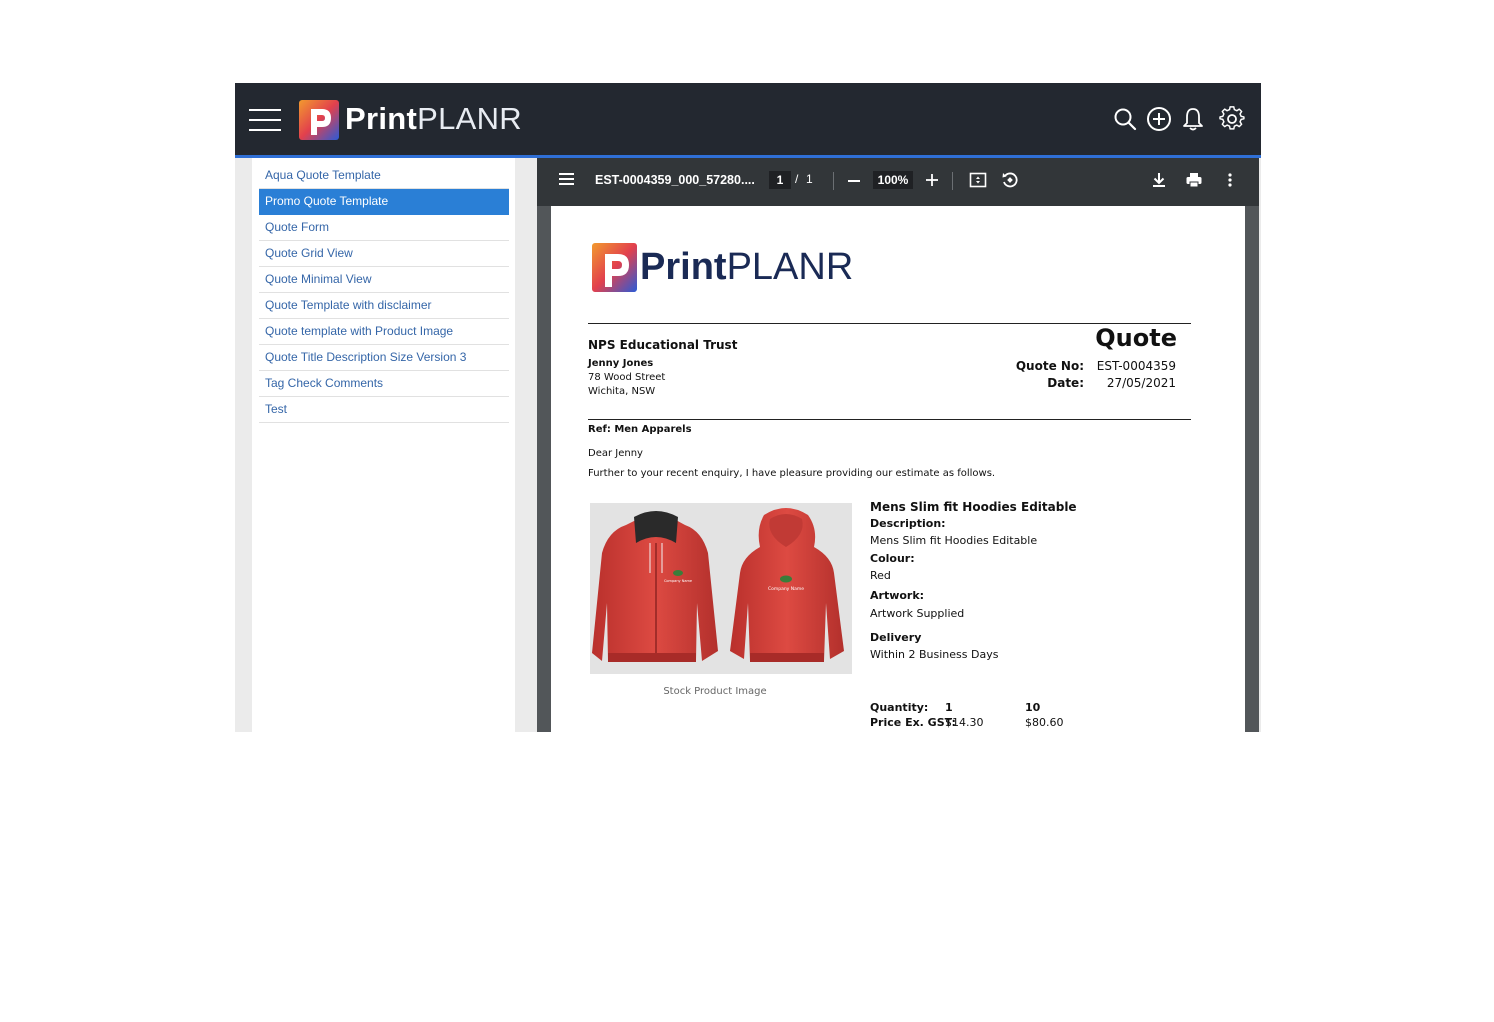 The width and height of the screenshot is (1494, 1022). Describe the element at coordinates (384, 254) in the screenshot. I see `template-item-quote-grid-view: Quote Grid View` at that location.